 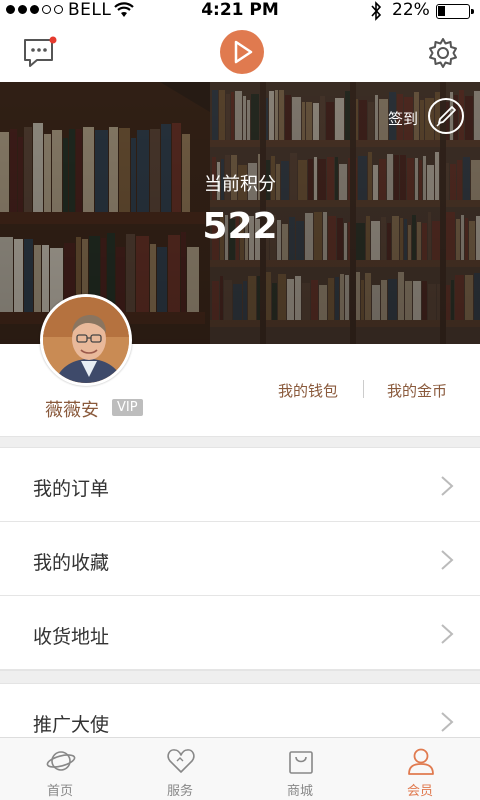 I want to click on tab-member: 会员, so click(x=420, y=769).